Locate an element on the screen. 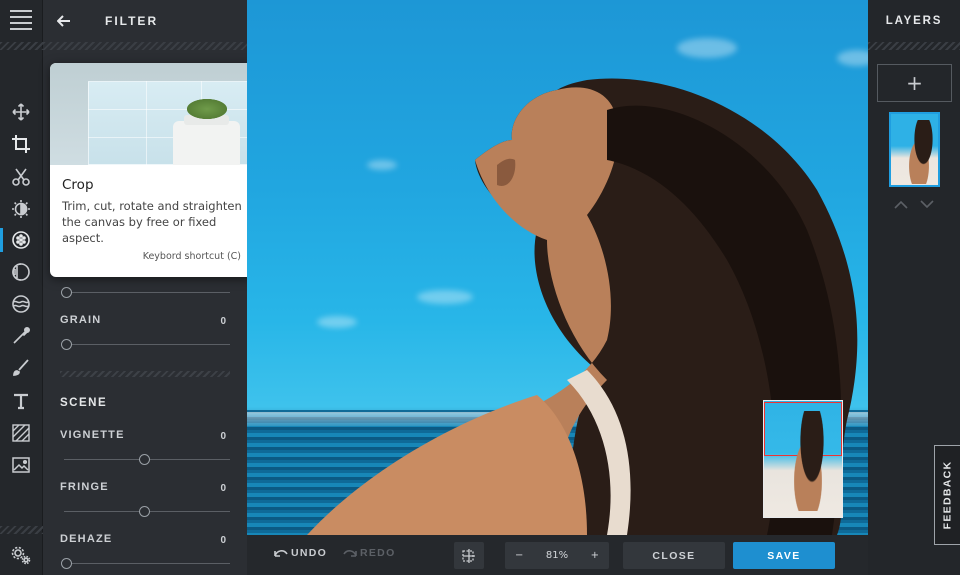  settings-icon is located at coordinates (21, 555).